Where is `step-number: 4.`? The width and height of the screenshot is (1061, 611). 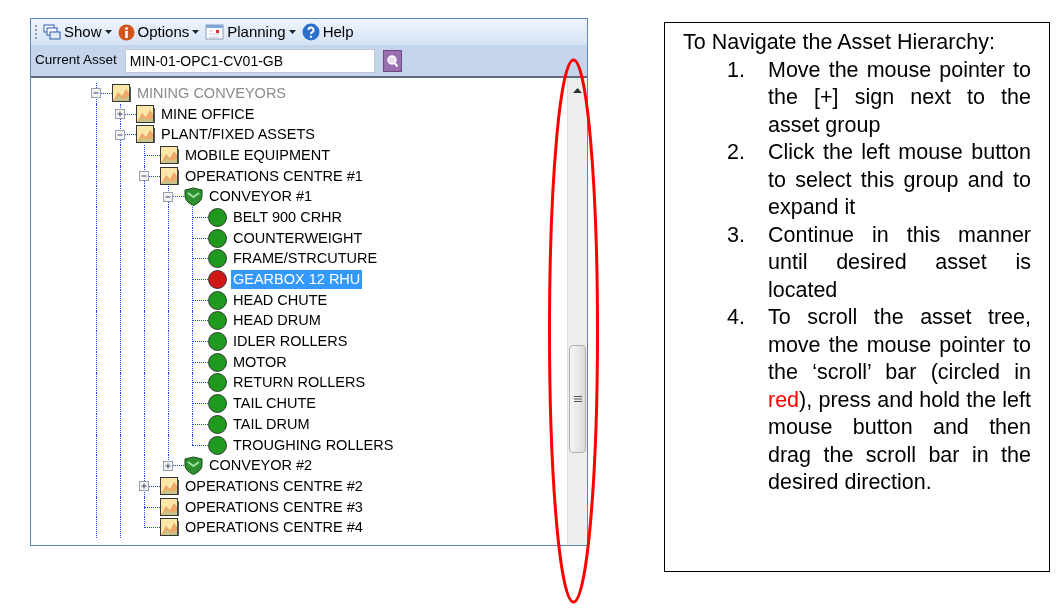
step-number: 4. is located at coordinates (736, 317).